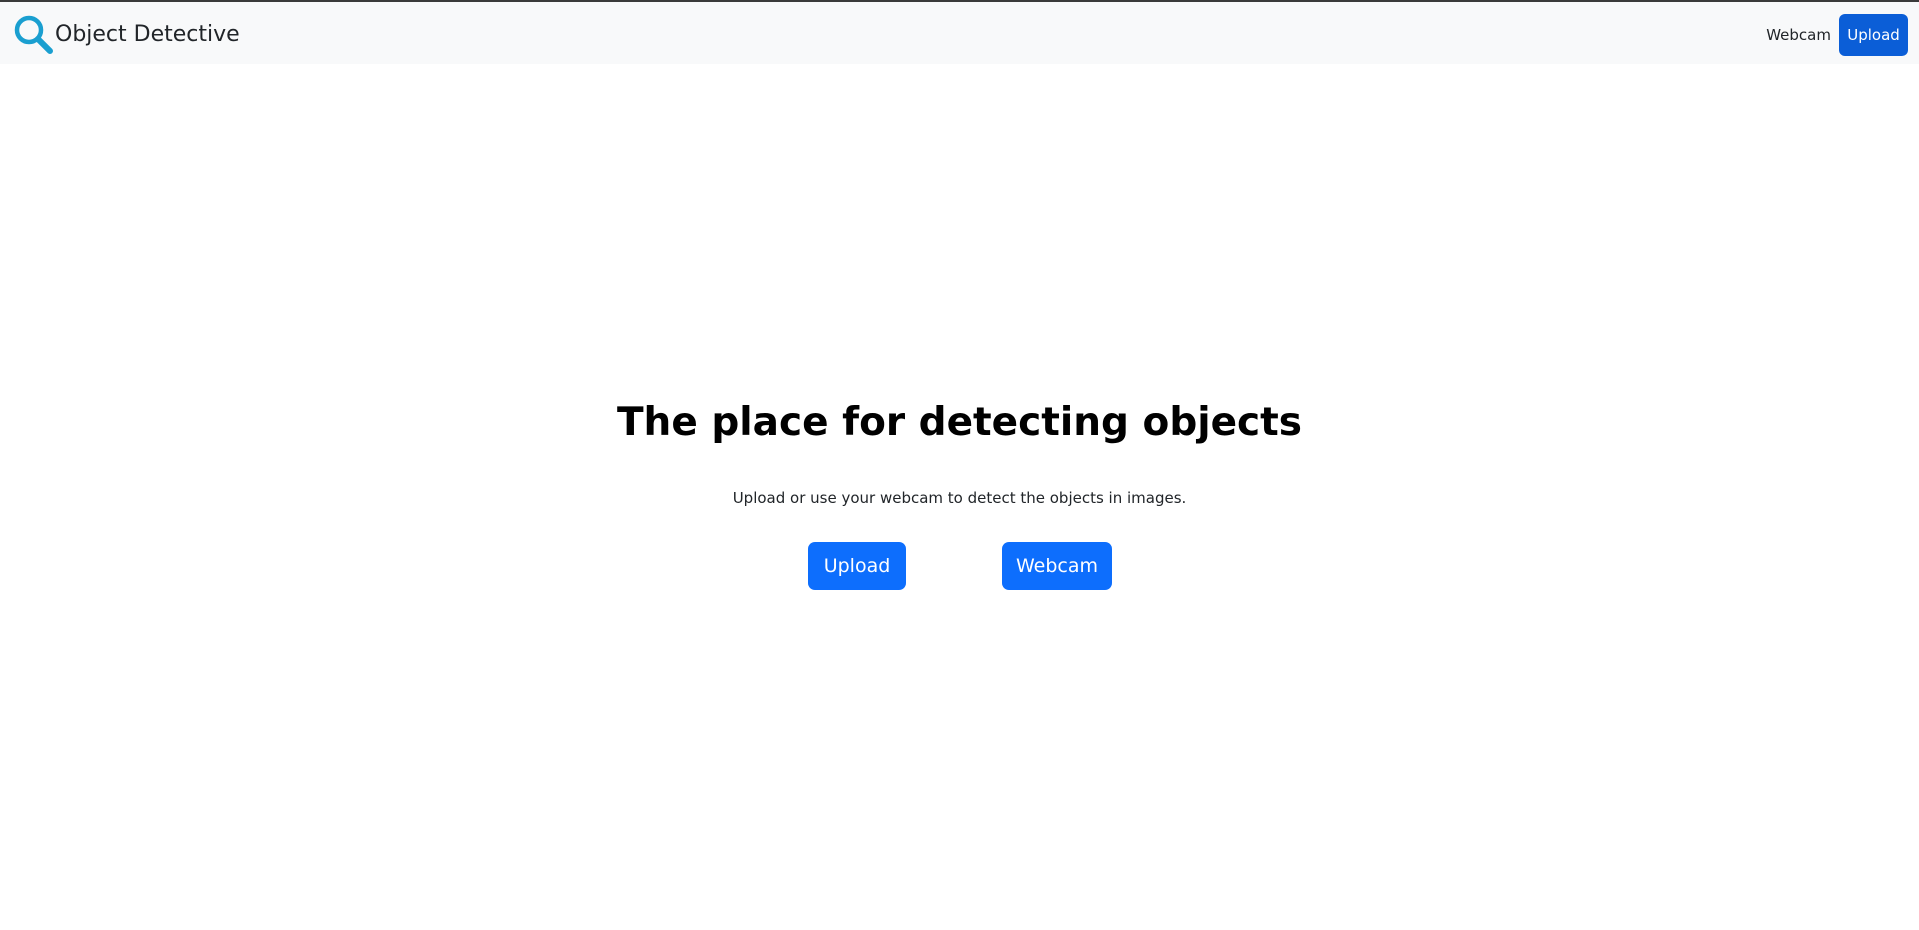 The height and width of the screenshot is (930, 1919). Describe the element at coordinates (959, 33) in the screenshot. I see `navbar: Object Detective Webcam Upload` at that location.